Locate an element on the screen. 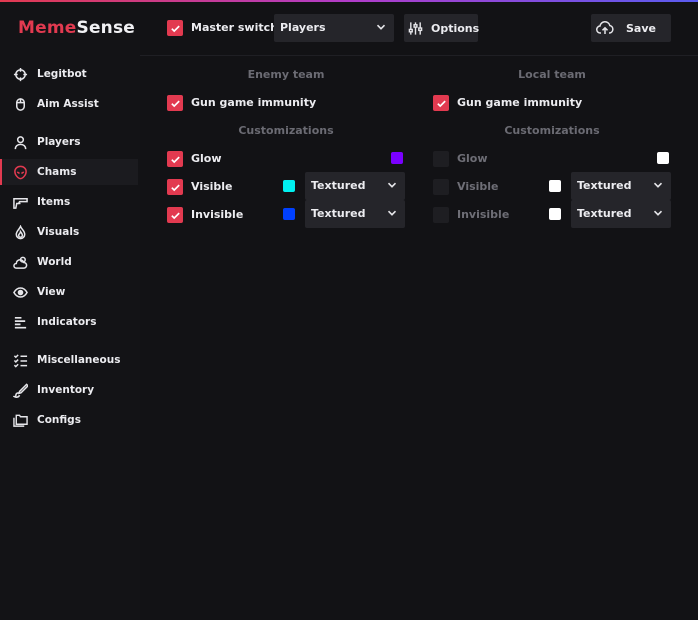 The height and width of the screenshot is (620, 698). local-invisible-label: Invisible is located at coordinates (483, 214).